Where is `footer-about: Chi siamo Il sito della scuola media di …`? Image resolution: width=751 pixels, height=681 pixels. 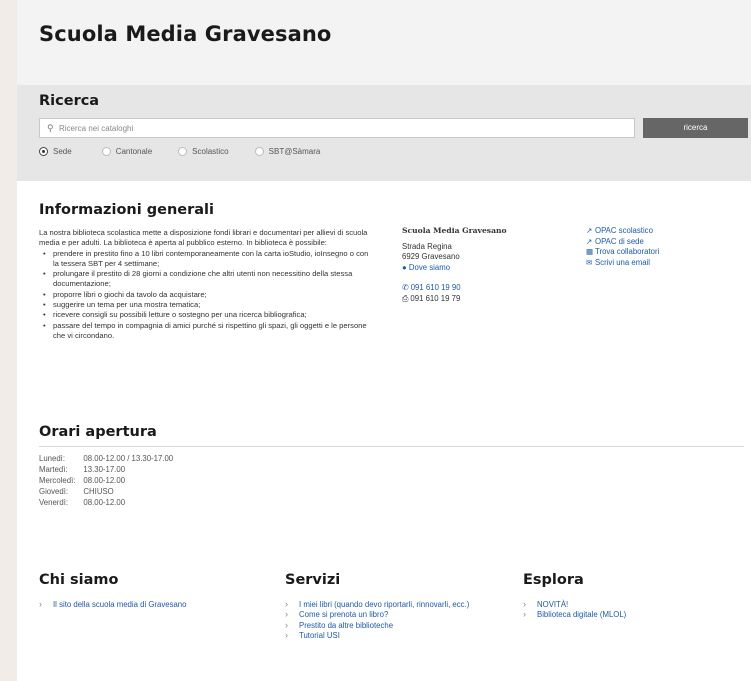
footer-about: Chi siamo Il sito della scuola media di … is located at coordinates (112, 591).